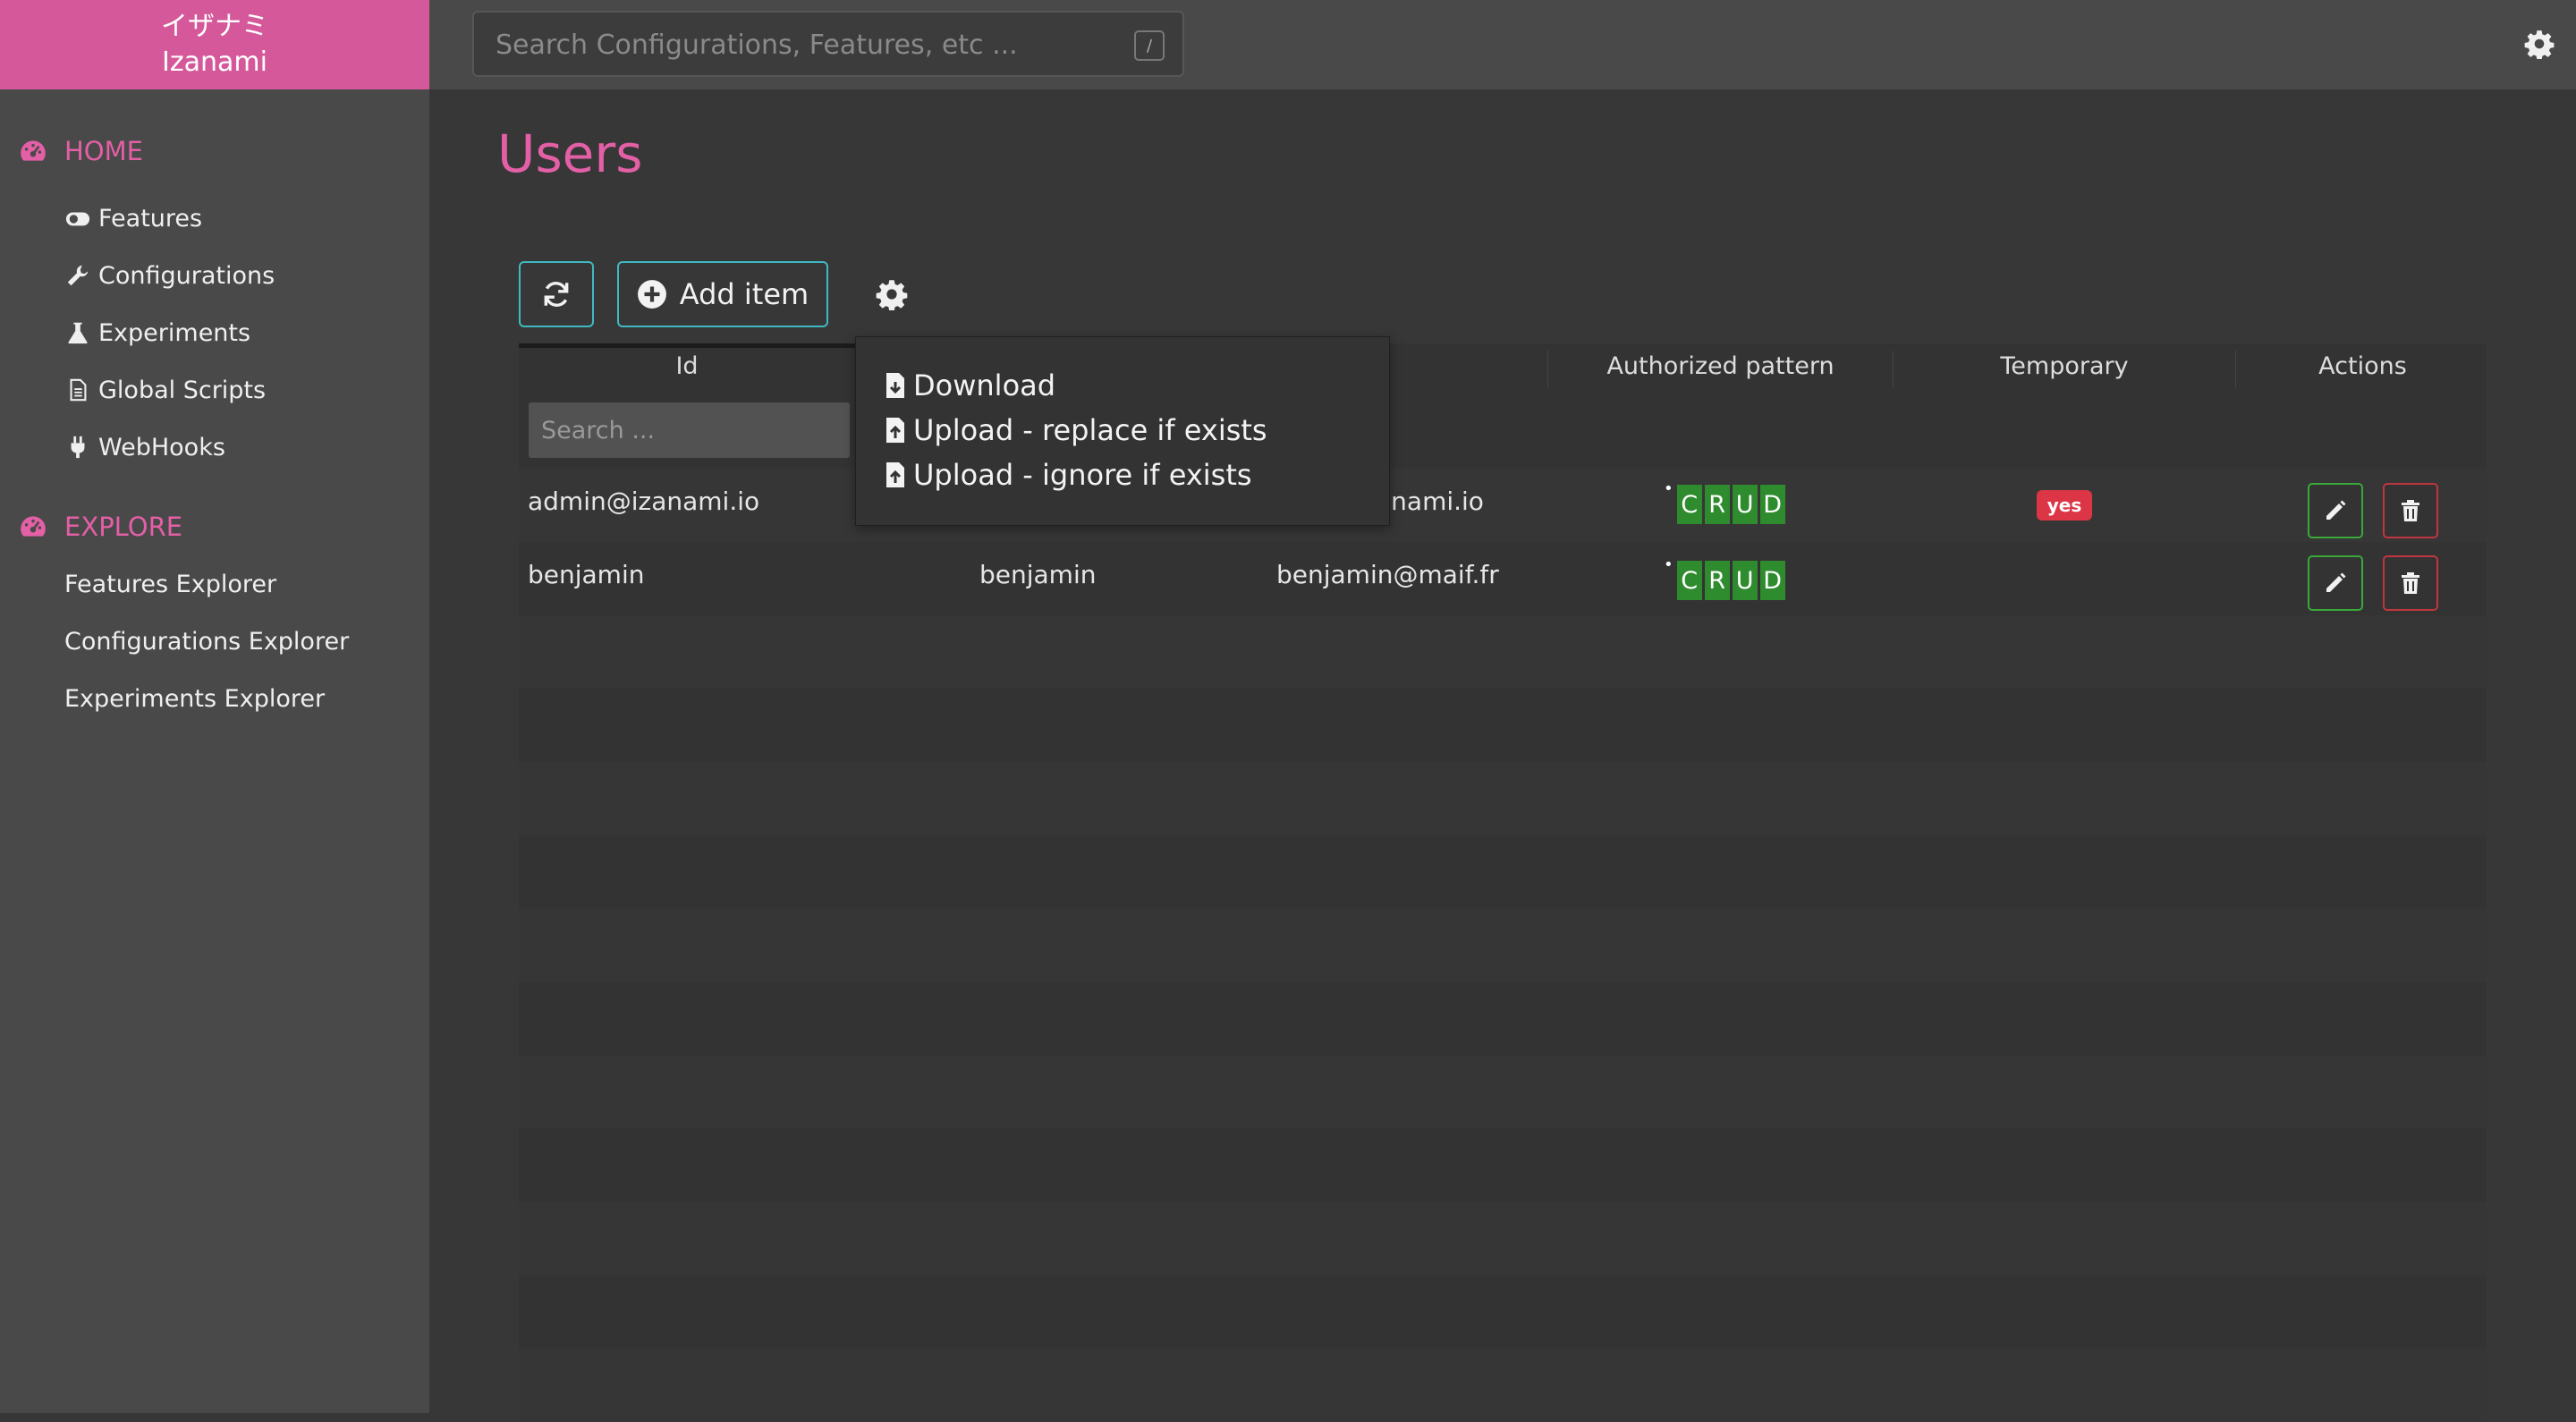 The height and width of the screenshot is (1422, 2576). I want to click on sidebar-item-configurations: Configurations, so click(169, 275).